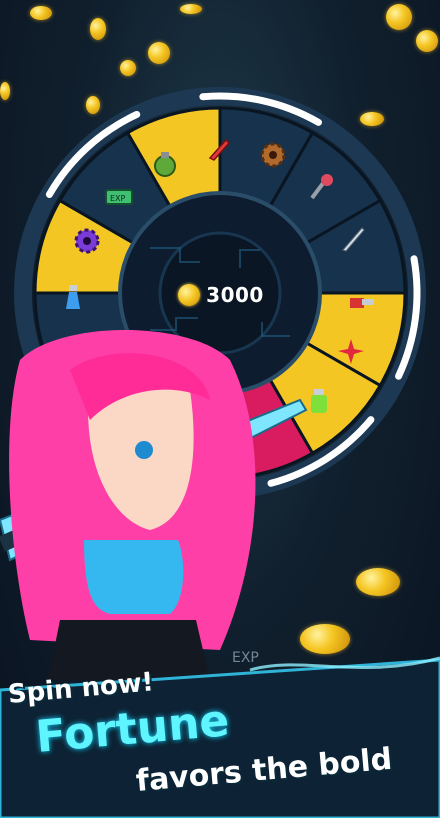 The height and width of the screenshot is (818, 440). What do you see at coordinates (144, 450) in the screenshot?
I see `eye` at bounding box center [144, 450].